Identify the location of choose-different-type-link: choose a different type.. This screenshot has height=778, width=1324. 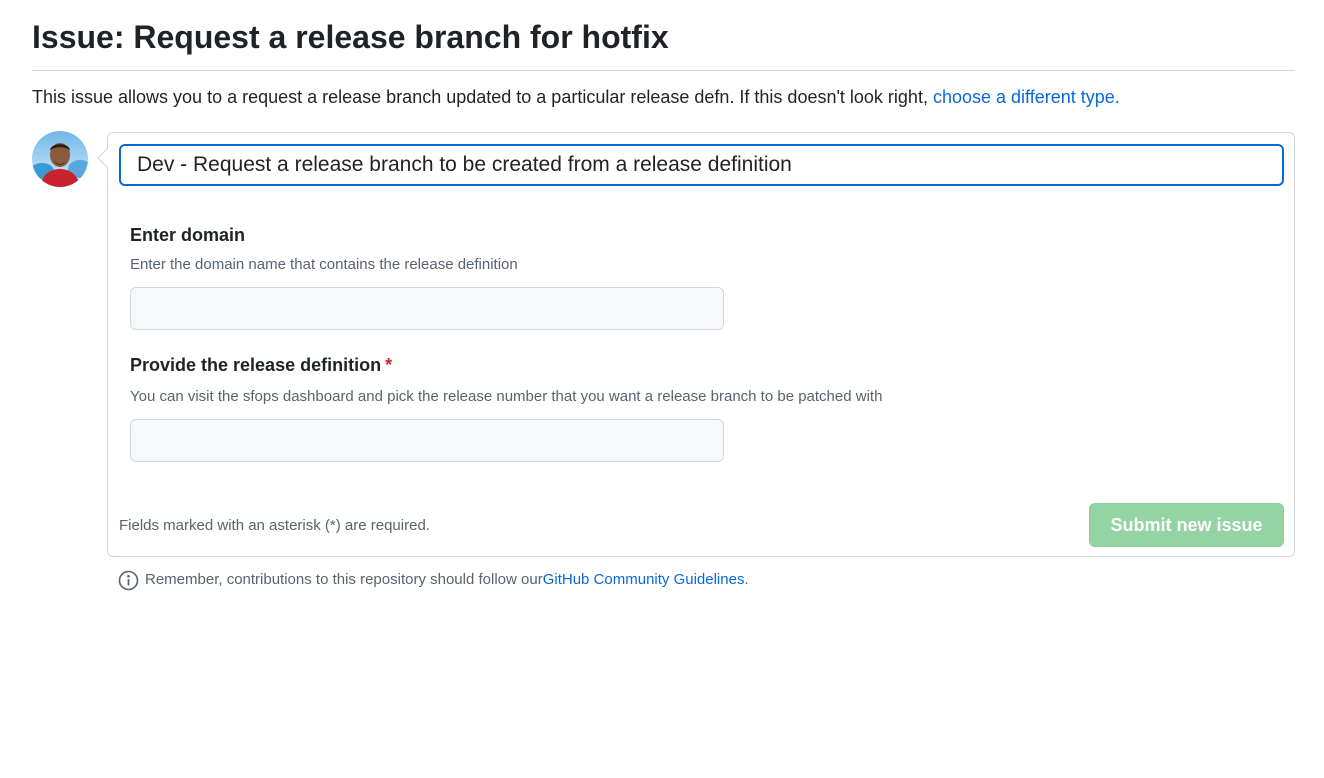
(1026, 97).